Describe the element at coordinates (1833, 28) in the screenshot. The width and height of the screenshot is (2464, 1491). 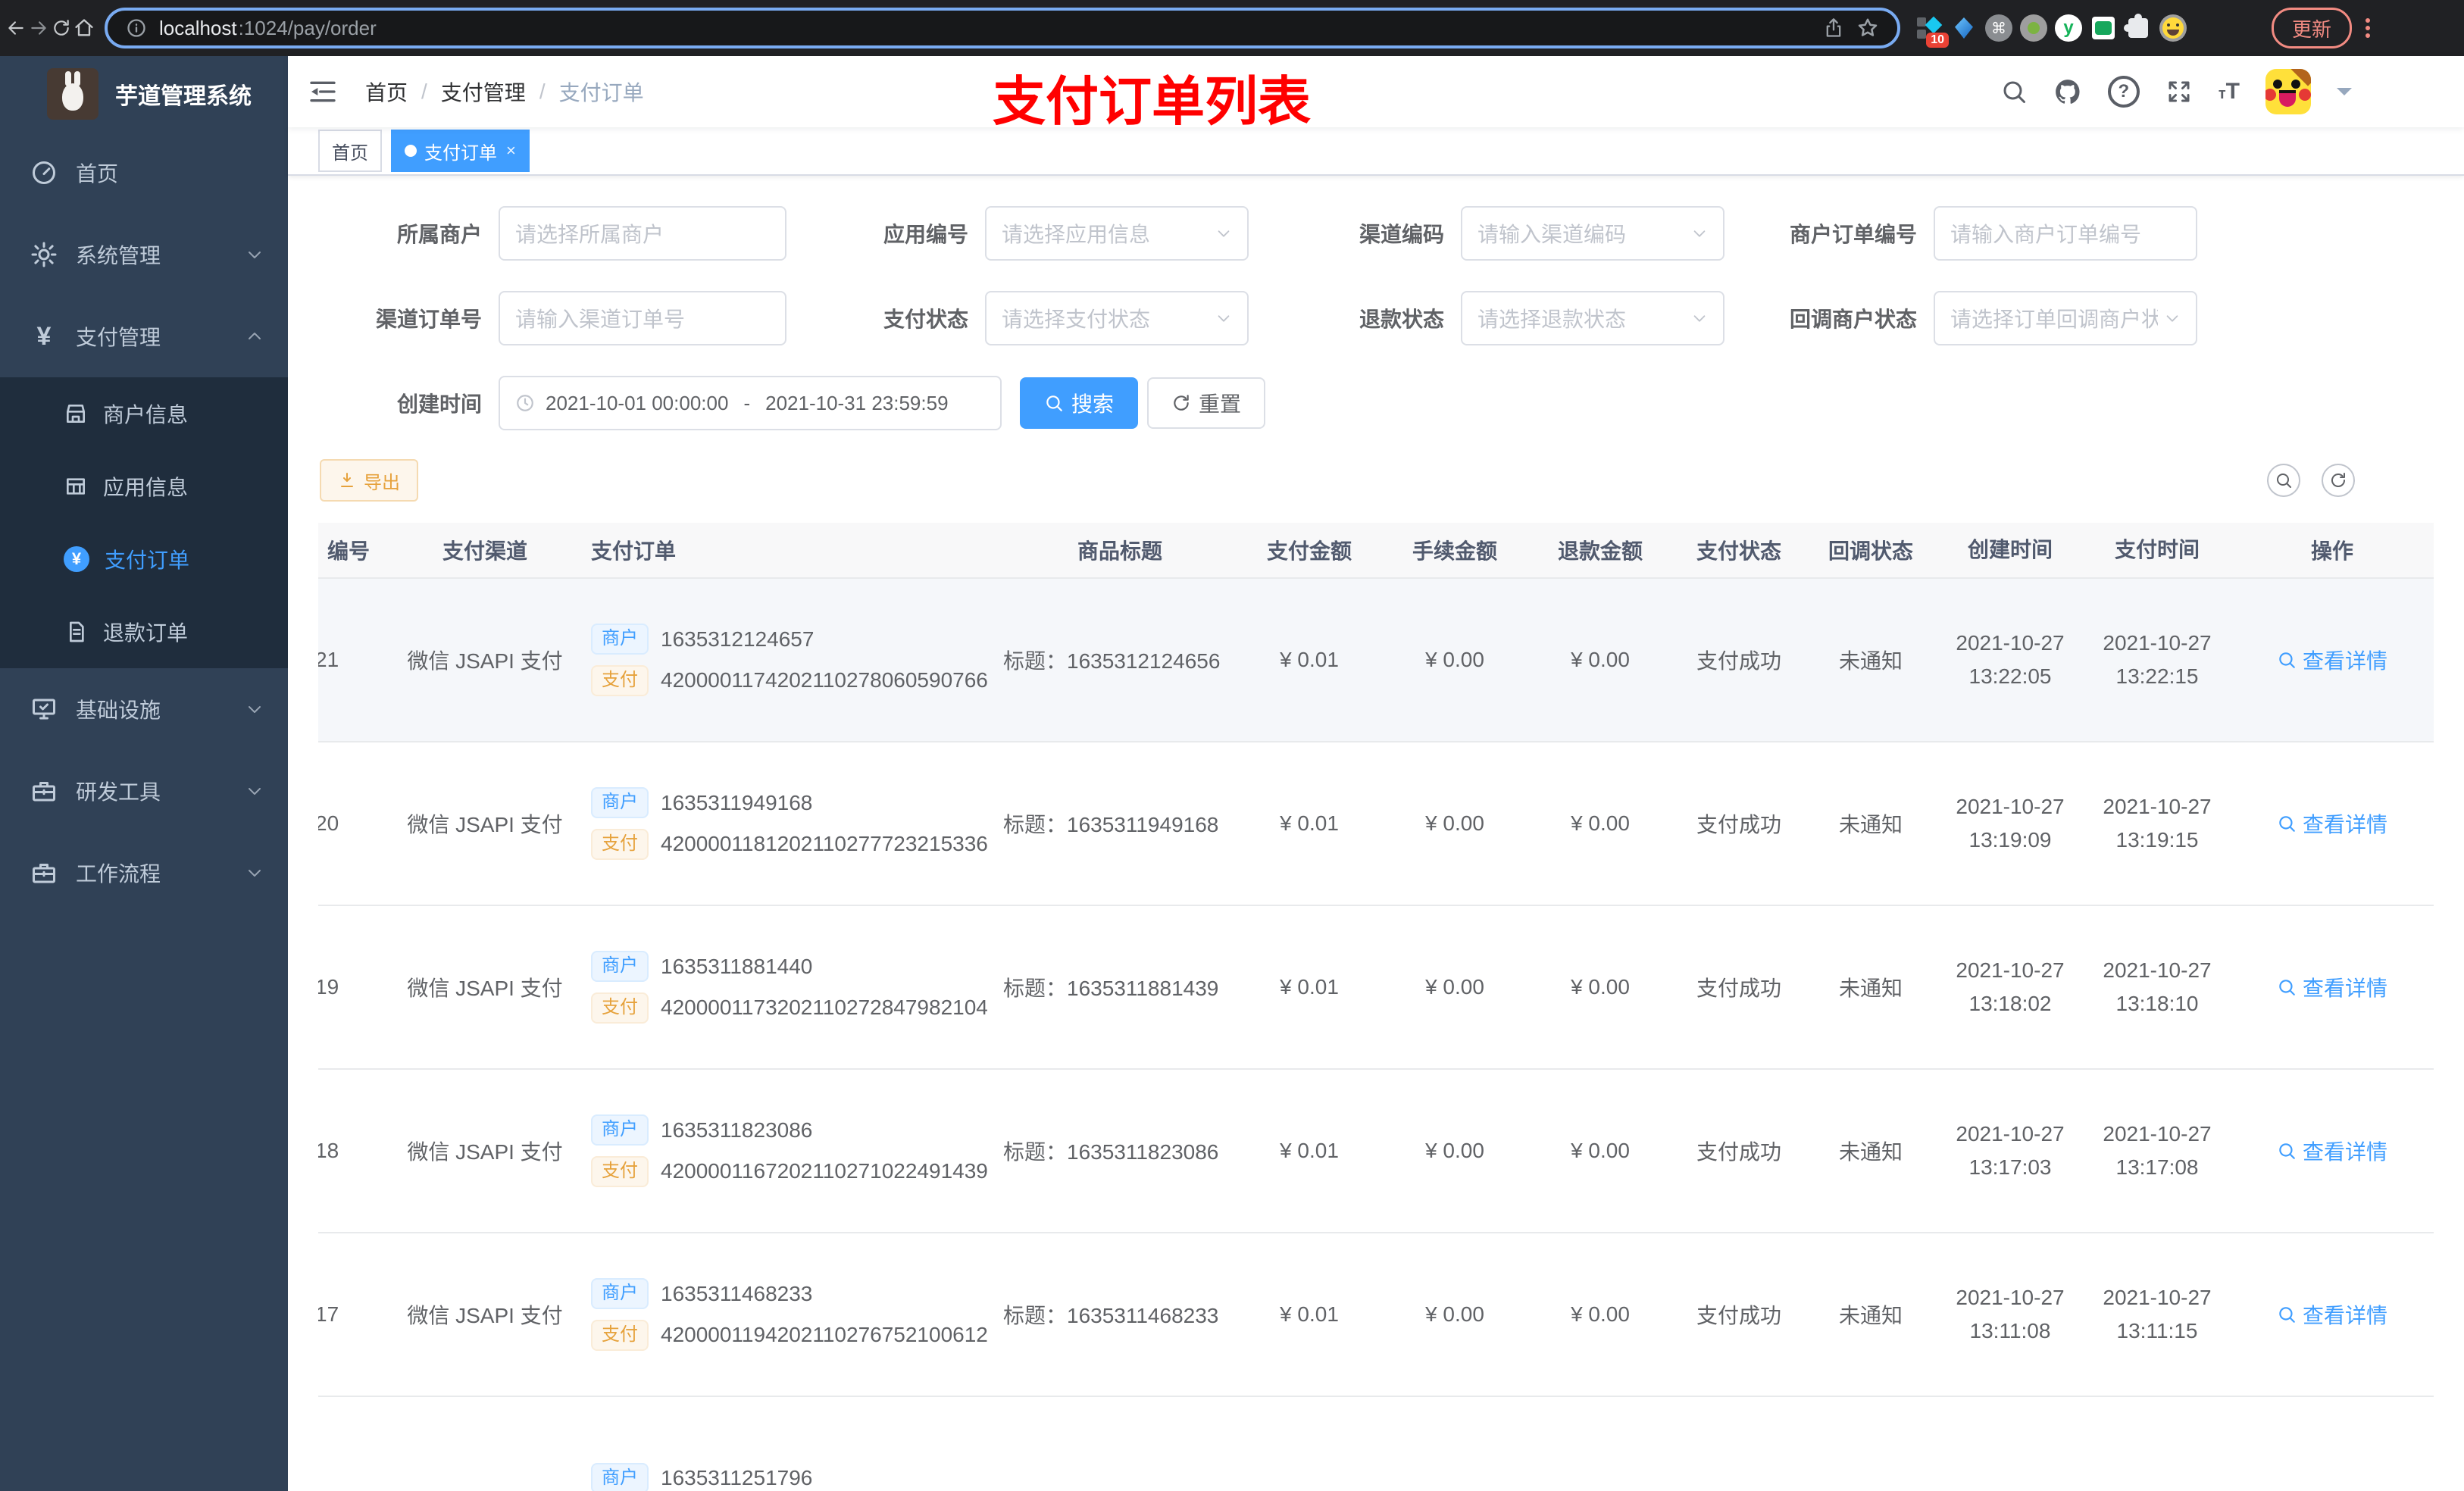
I see `share-icon` at that location.